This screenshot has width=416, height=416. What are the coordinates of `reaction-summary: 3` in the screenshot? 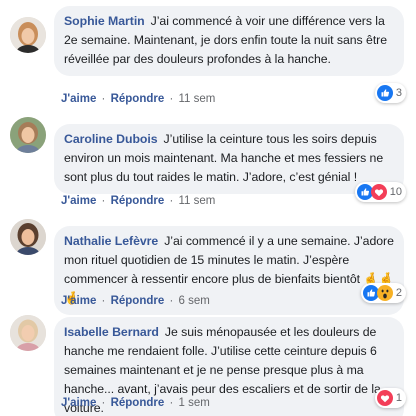 It's located at (390, 93).